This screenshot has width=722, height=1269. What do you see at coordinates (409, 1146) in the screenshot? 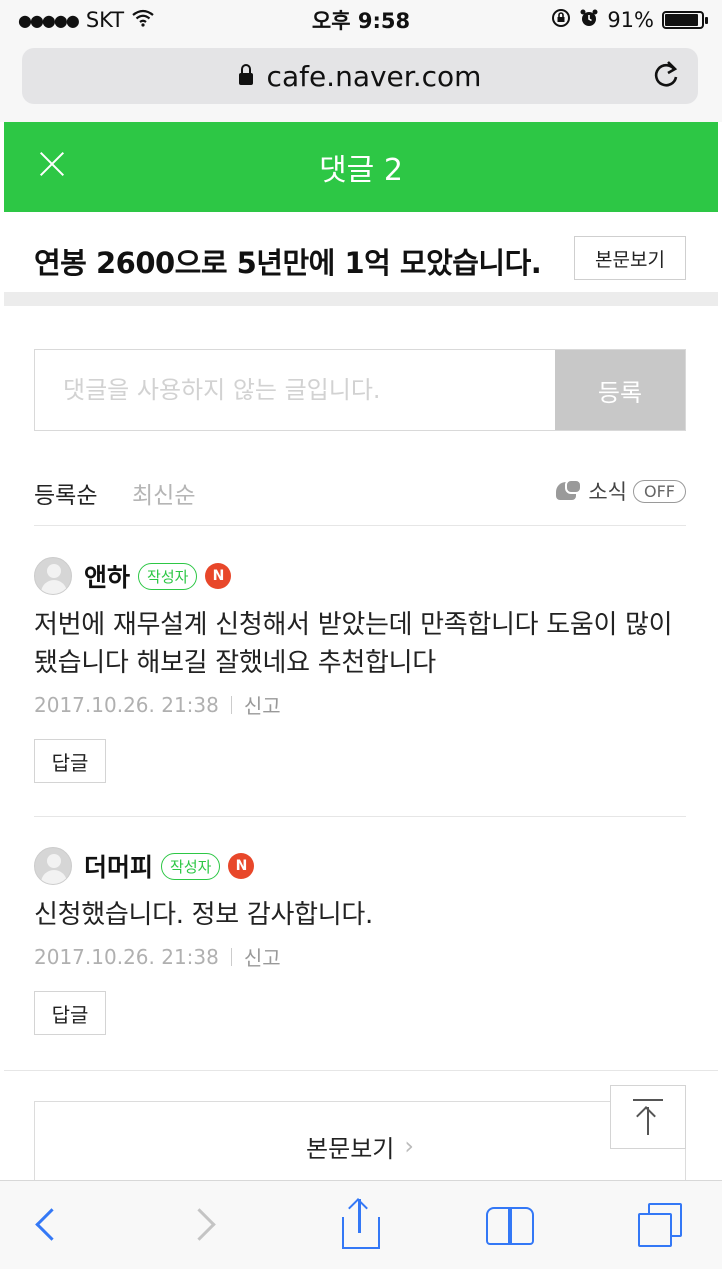
I see `chevron-right-icon: ›` at bounding box center [409, 1146].